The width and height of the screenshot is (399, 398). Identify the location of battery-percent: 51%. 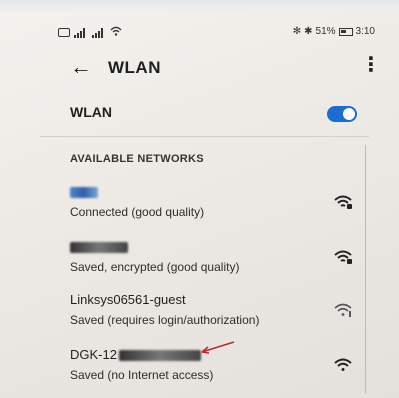
(325, 31).